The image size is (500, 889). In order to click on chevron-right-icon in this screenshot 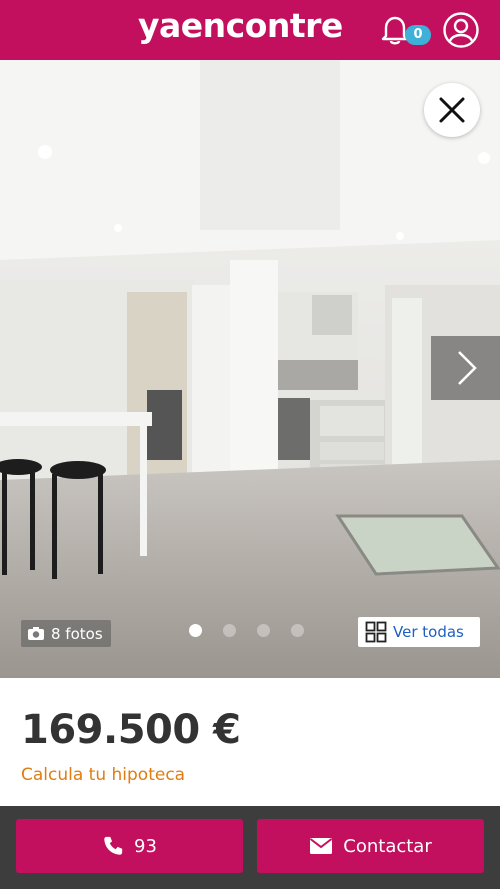, I will do `click(467, 368)`.